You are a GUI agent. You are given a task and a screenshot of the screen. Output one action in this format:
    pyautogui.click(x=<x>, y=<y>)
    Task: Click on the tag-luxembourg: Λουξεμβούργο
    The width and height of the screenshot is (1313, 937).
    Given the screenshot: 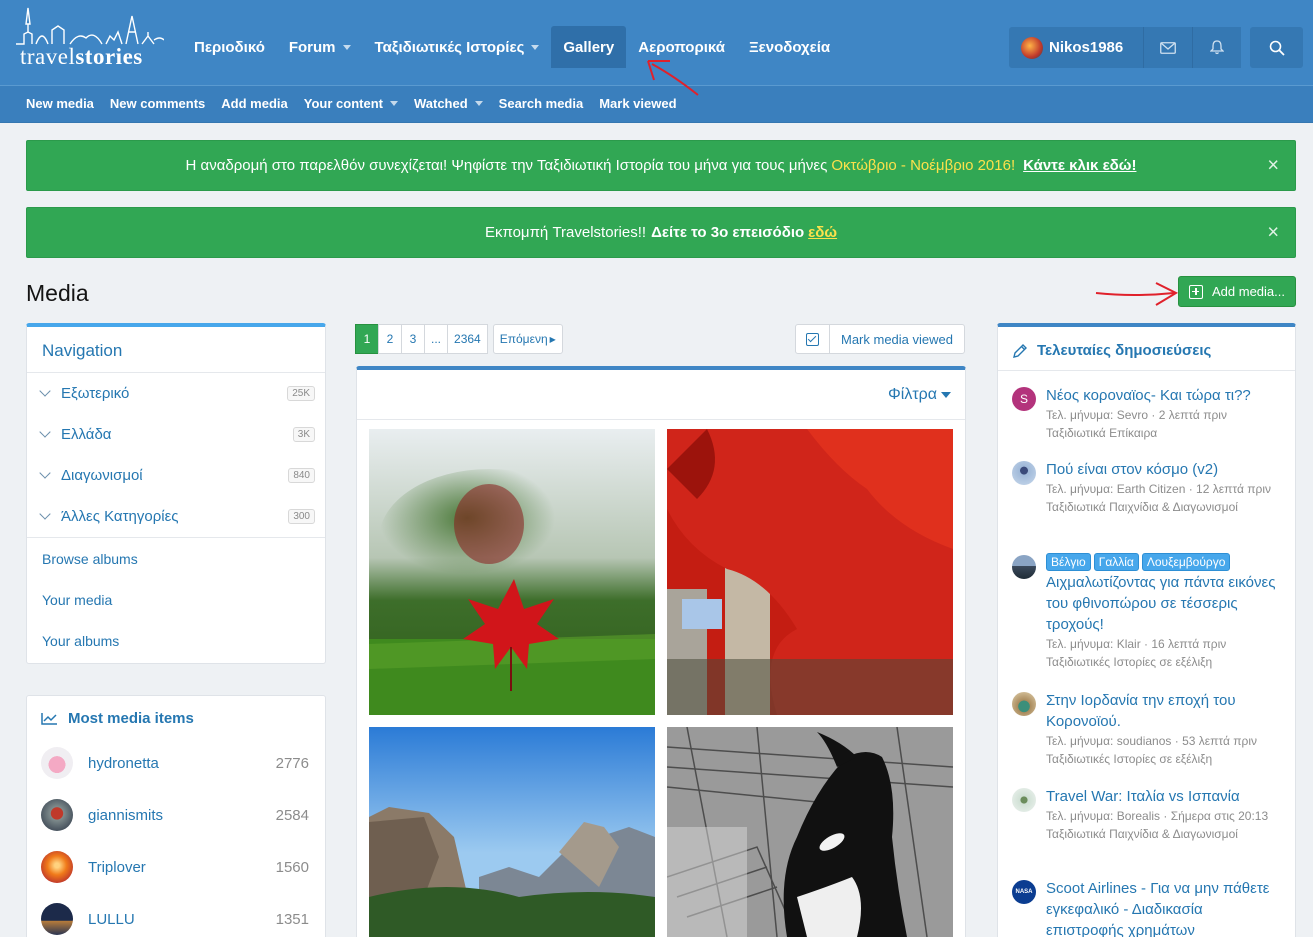 What is the action you would take?
    pyautogui.click(x=1186, y=562)
    